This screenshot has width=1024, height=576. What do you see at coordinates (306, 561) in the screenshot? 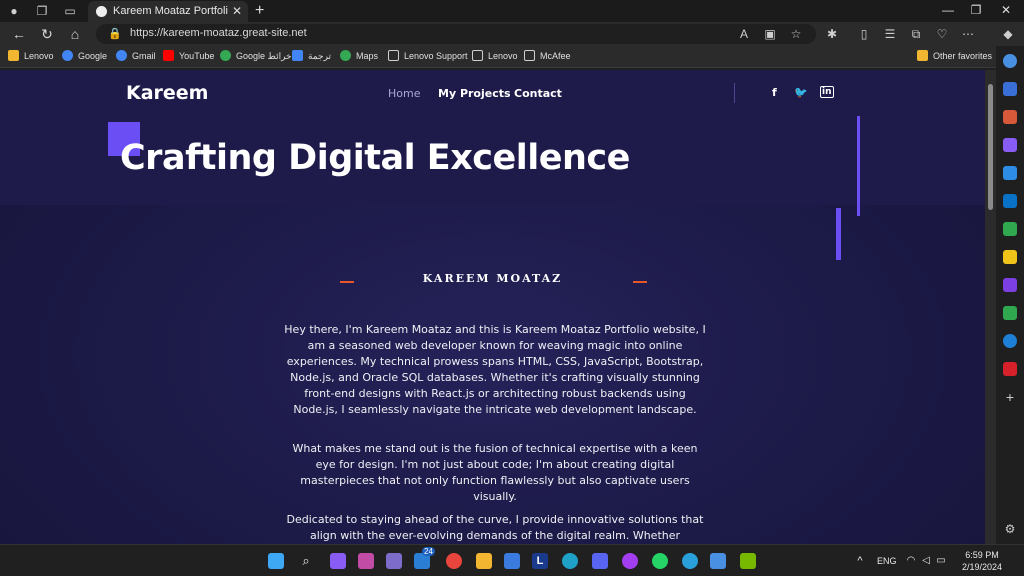
I see `search-icon: ⌕` at bounding box center [306, 561].